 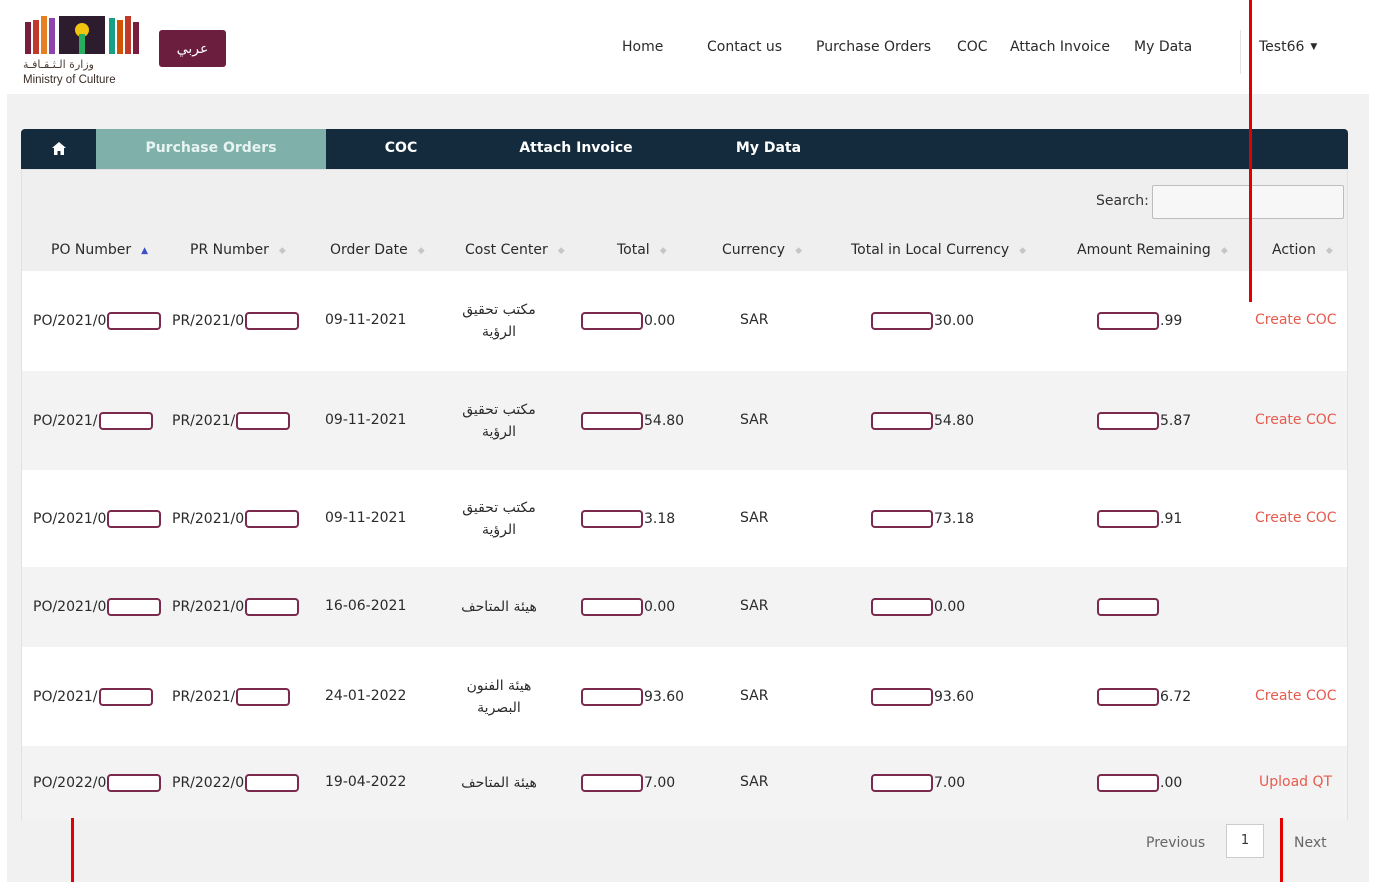 What do you see at coordinates (1302, 252) in the screenshot?
I see `col-action: Action ◆` at bounding box center [1302, 252].